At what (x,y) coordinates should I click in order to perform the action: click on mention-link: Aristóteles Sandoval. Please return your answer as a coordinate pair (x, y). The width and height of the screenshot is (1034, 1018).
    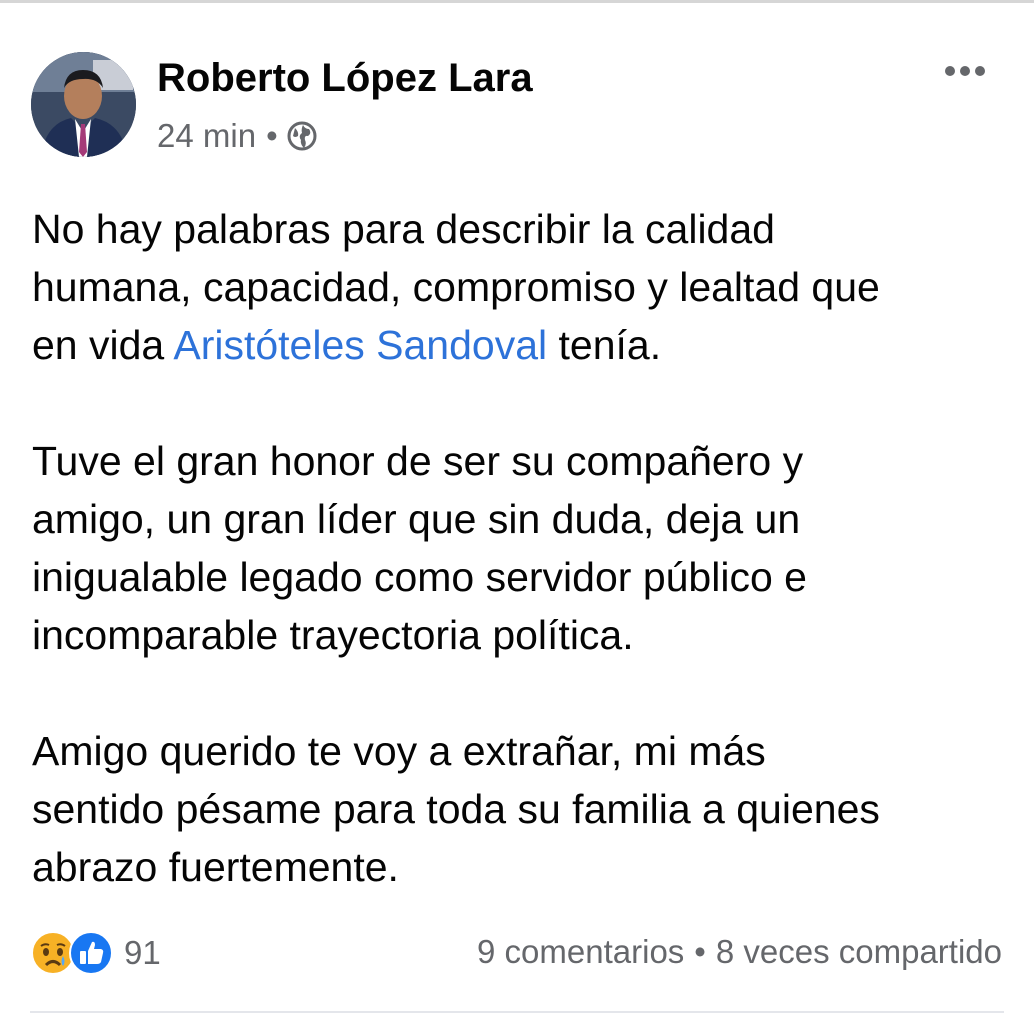
    Looking at the image, I should click on (360, 345).